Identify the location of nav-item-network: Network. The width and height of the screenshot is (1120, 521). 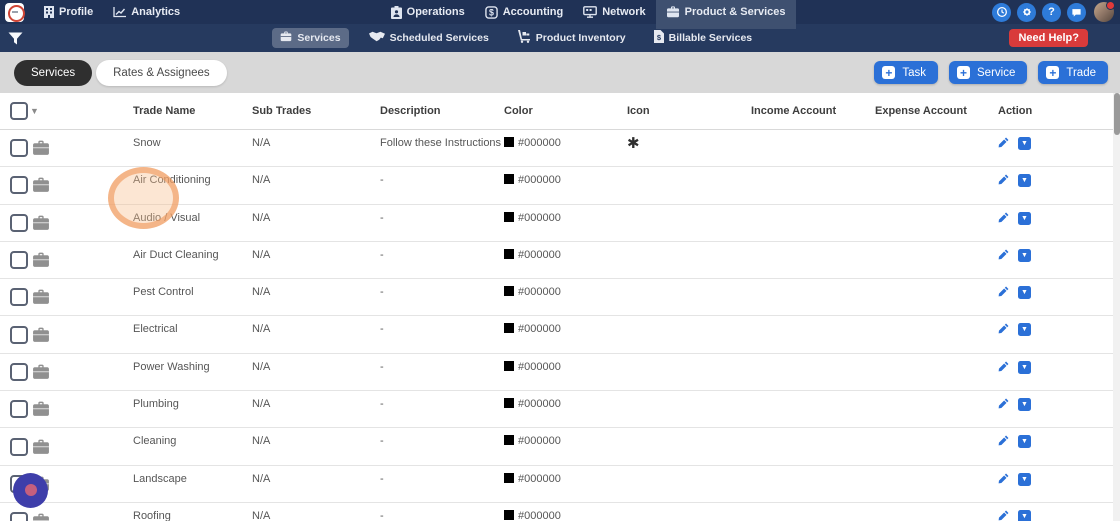
(614, 12).